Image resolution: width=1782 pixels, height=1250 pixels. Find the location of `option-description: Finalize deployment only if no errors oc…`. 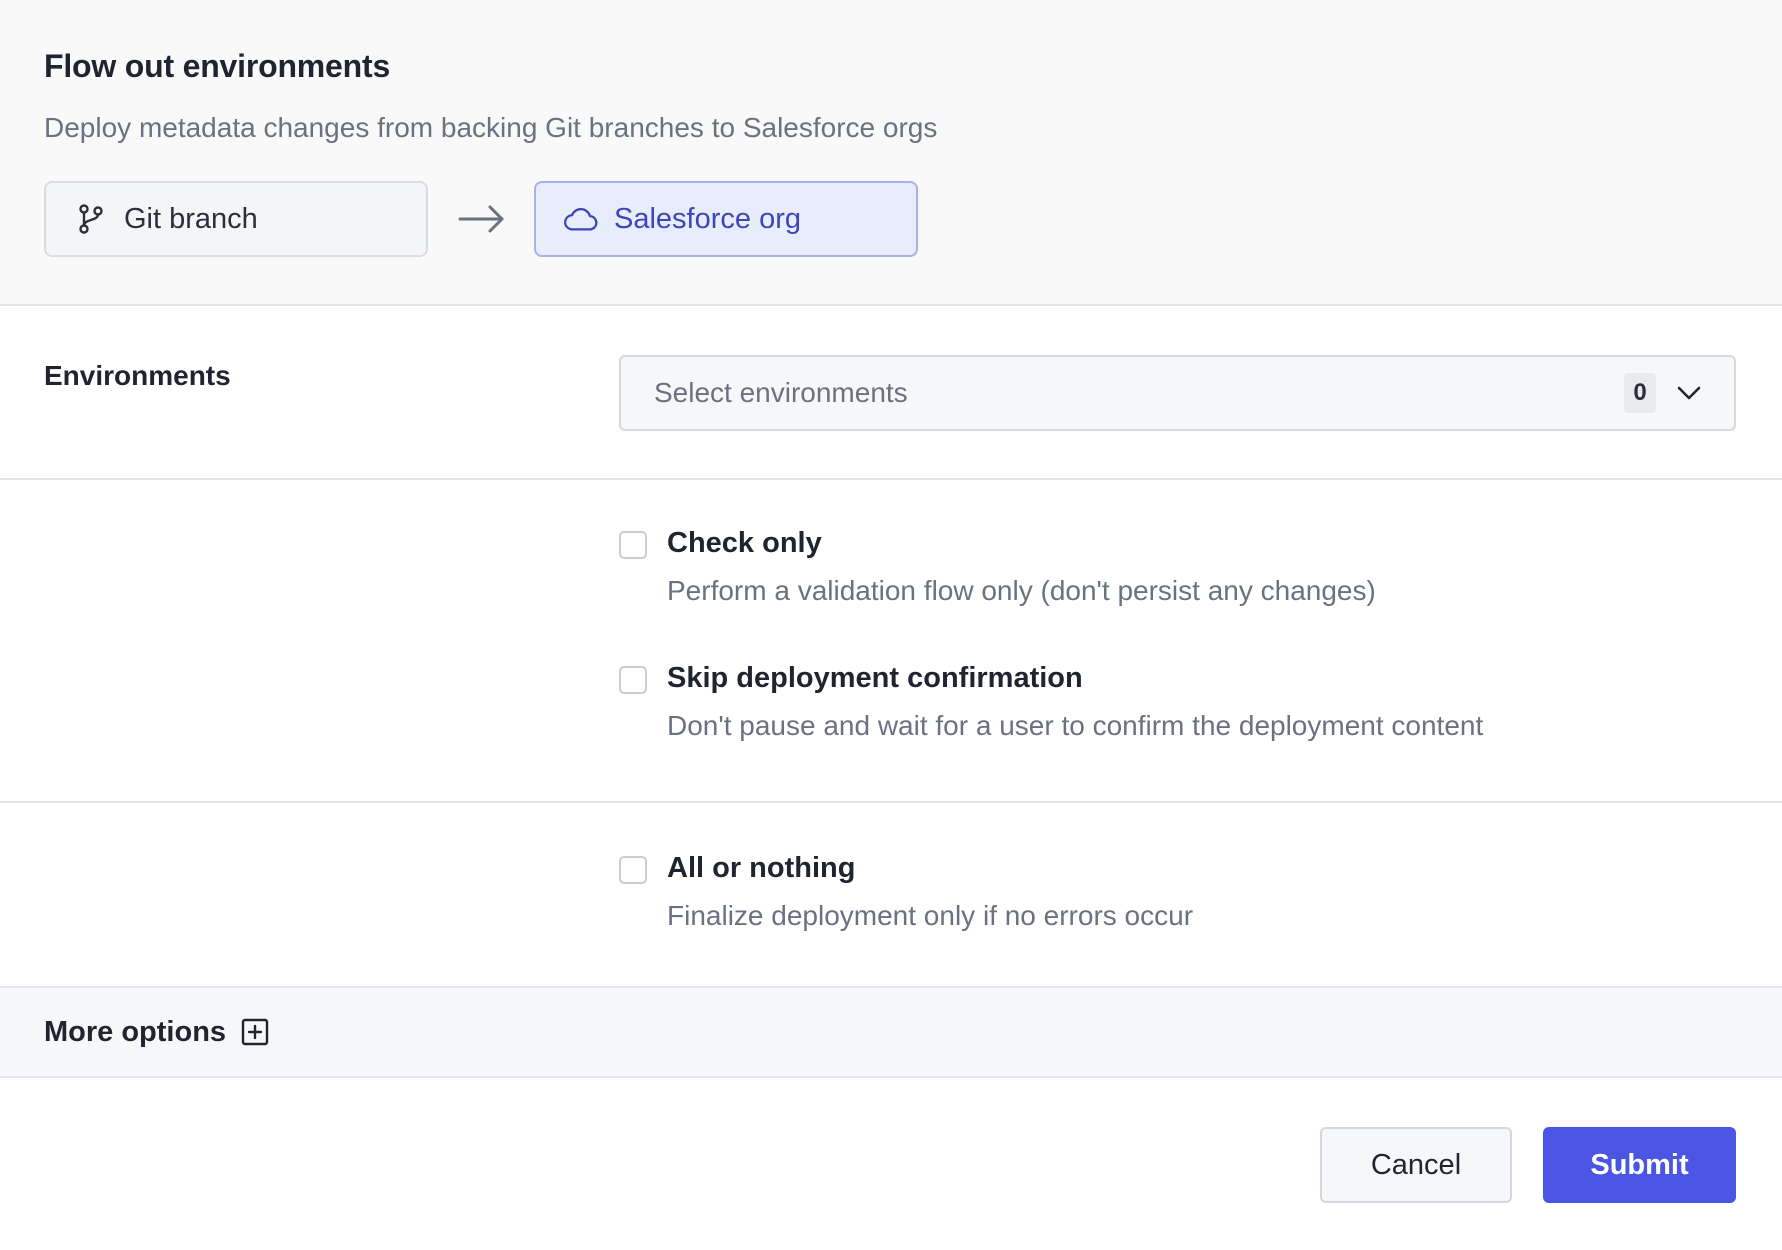

option-description: Finalize deployment only if no errors oc… is located at coordinates (930, 915).